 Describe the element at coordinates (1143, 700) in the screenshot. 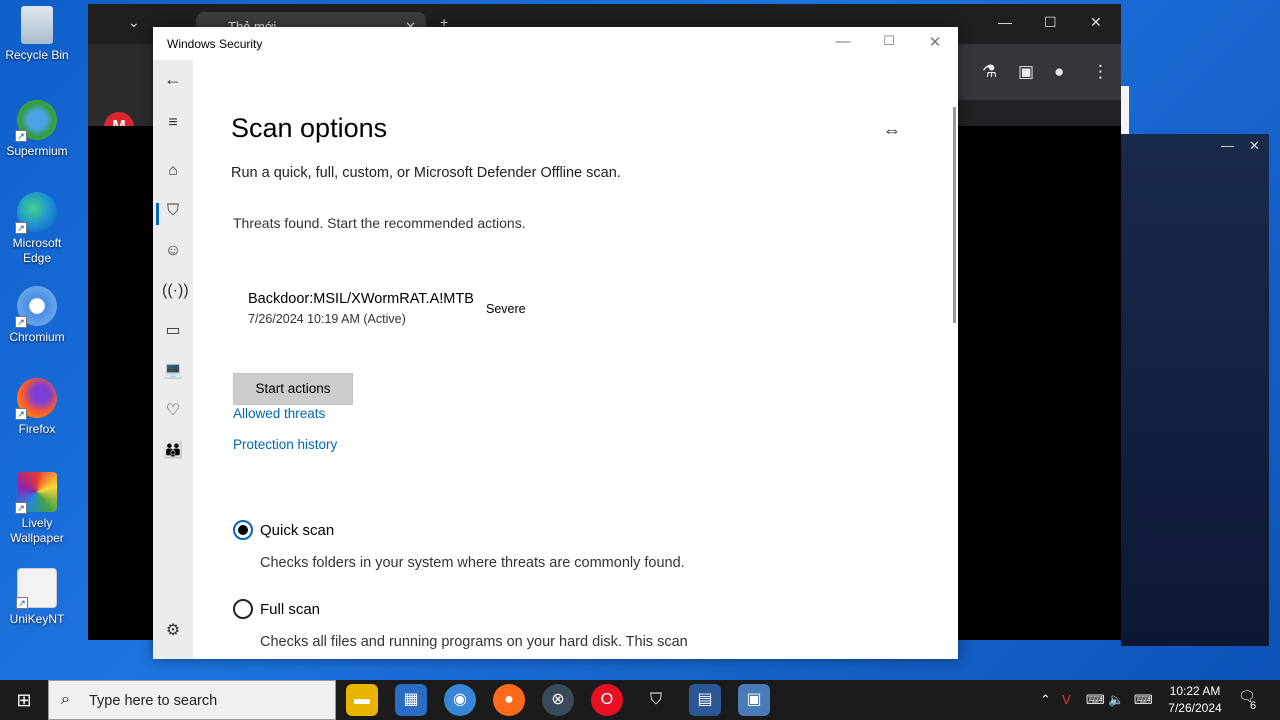

I see `keyboard-tray-icon: ⌨` at that location.